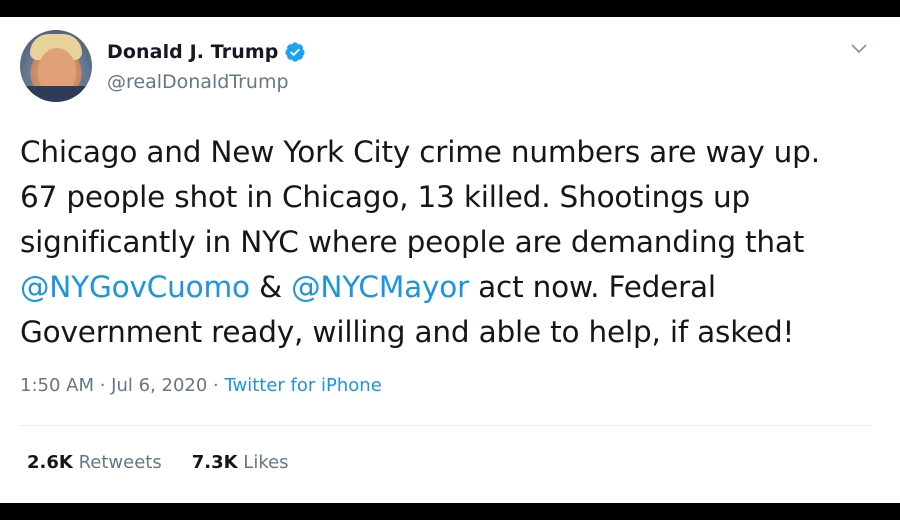 The height and width of the screenshot is (520, 900). Describe the element at coordinates (120, 462) in the screenshot. I see `retweets-label: Retweets` at that location.